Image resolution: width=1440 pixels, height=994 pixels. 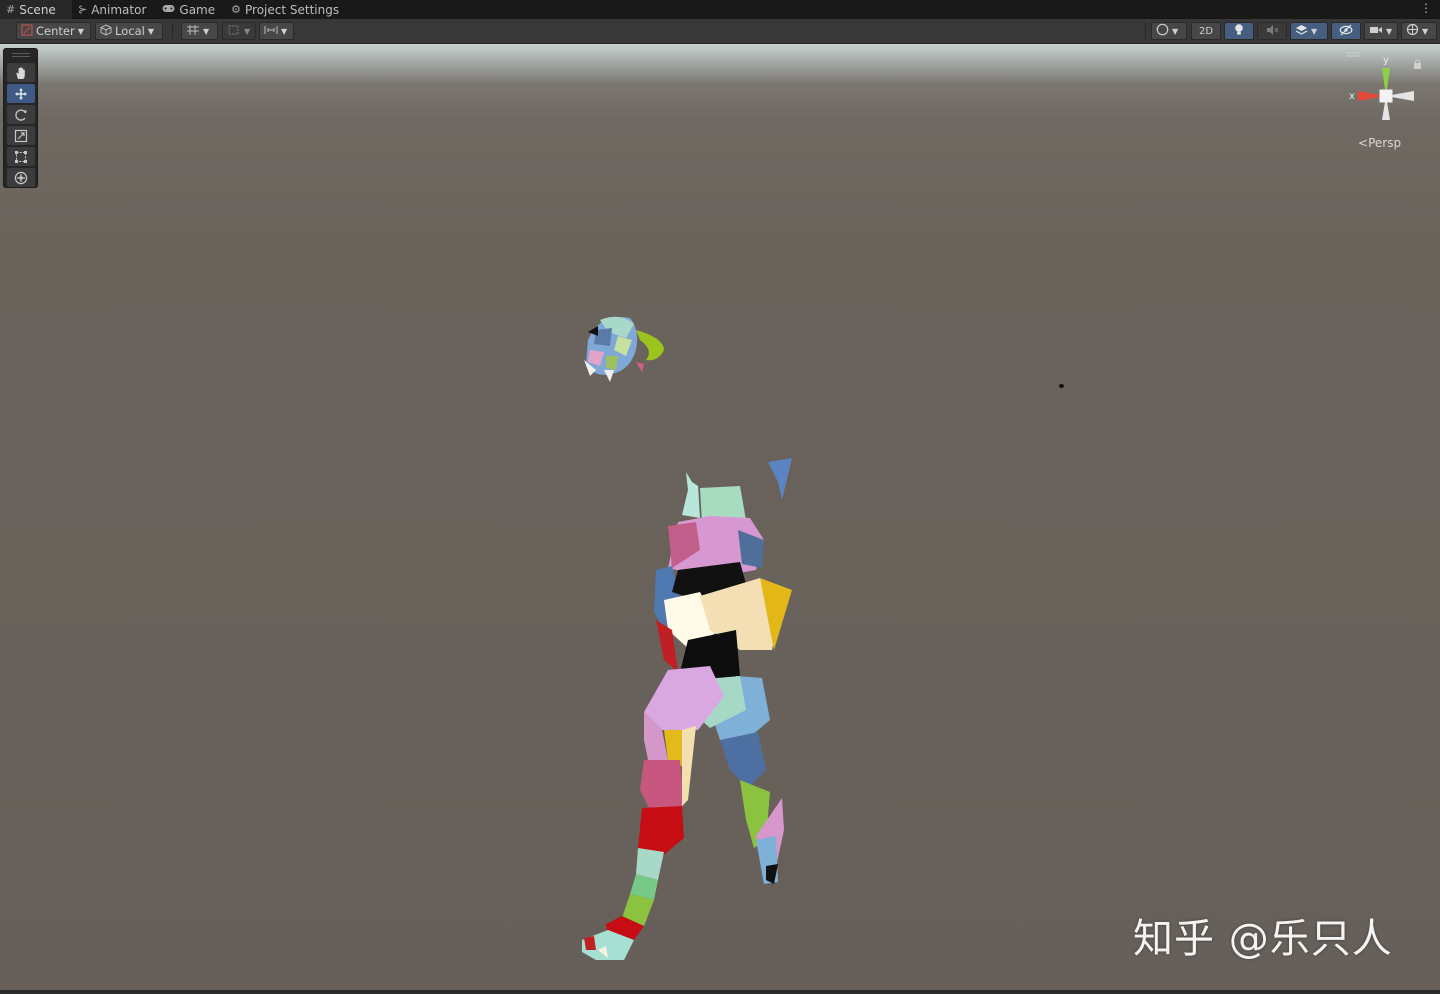 What do you see at coordinates (1412, 31) in the screenshot?
I see `gizmo-sphere-icon` at bounding box center [1412, 31].